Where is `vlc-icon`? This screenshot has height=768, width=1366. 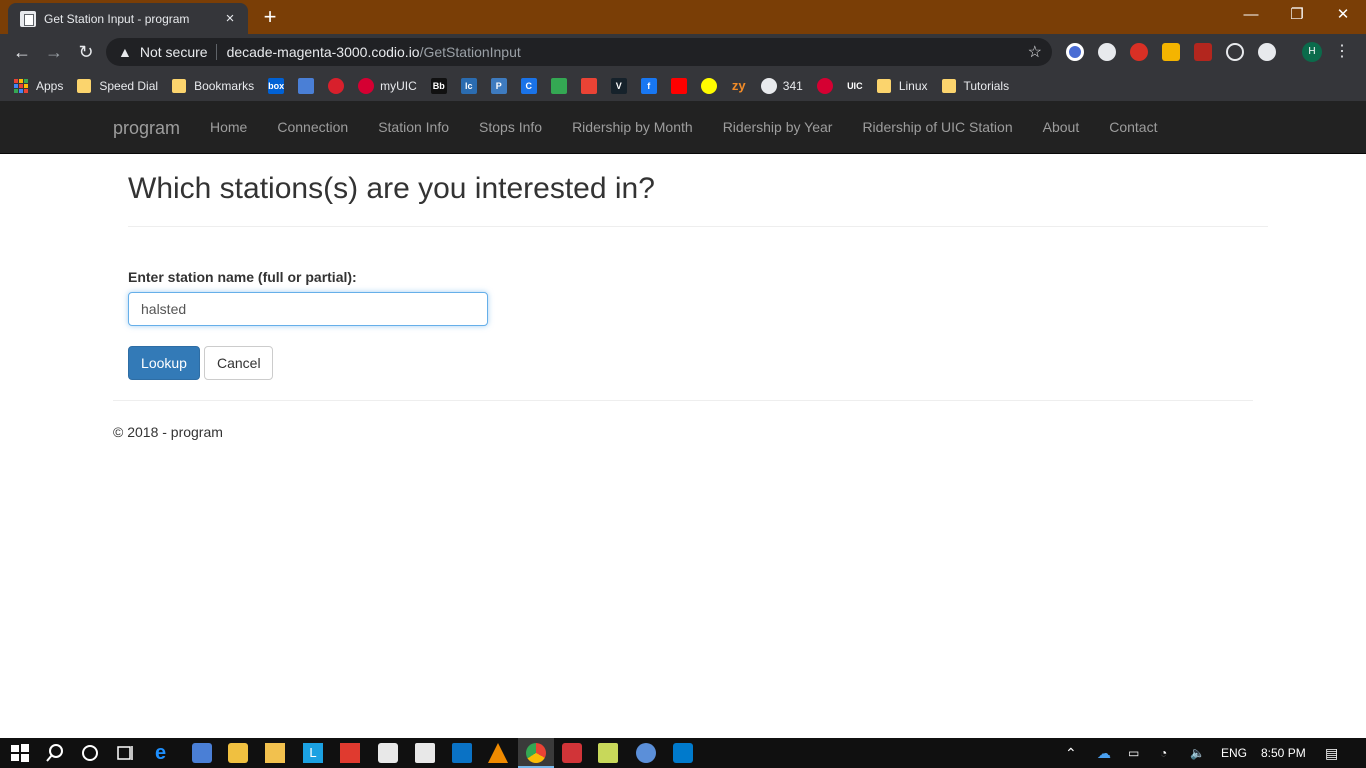
vlc-icon is located at coordinates (498, 753).